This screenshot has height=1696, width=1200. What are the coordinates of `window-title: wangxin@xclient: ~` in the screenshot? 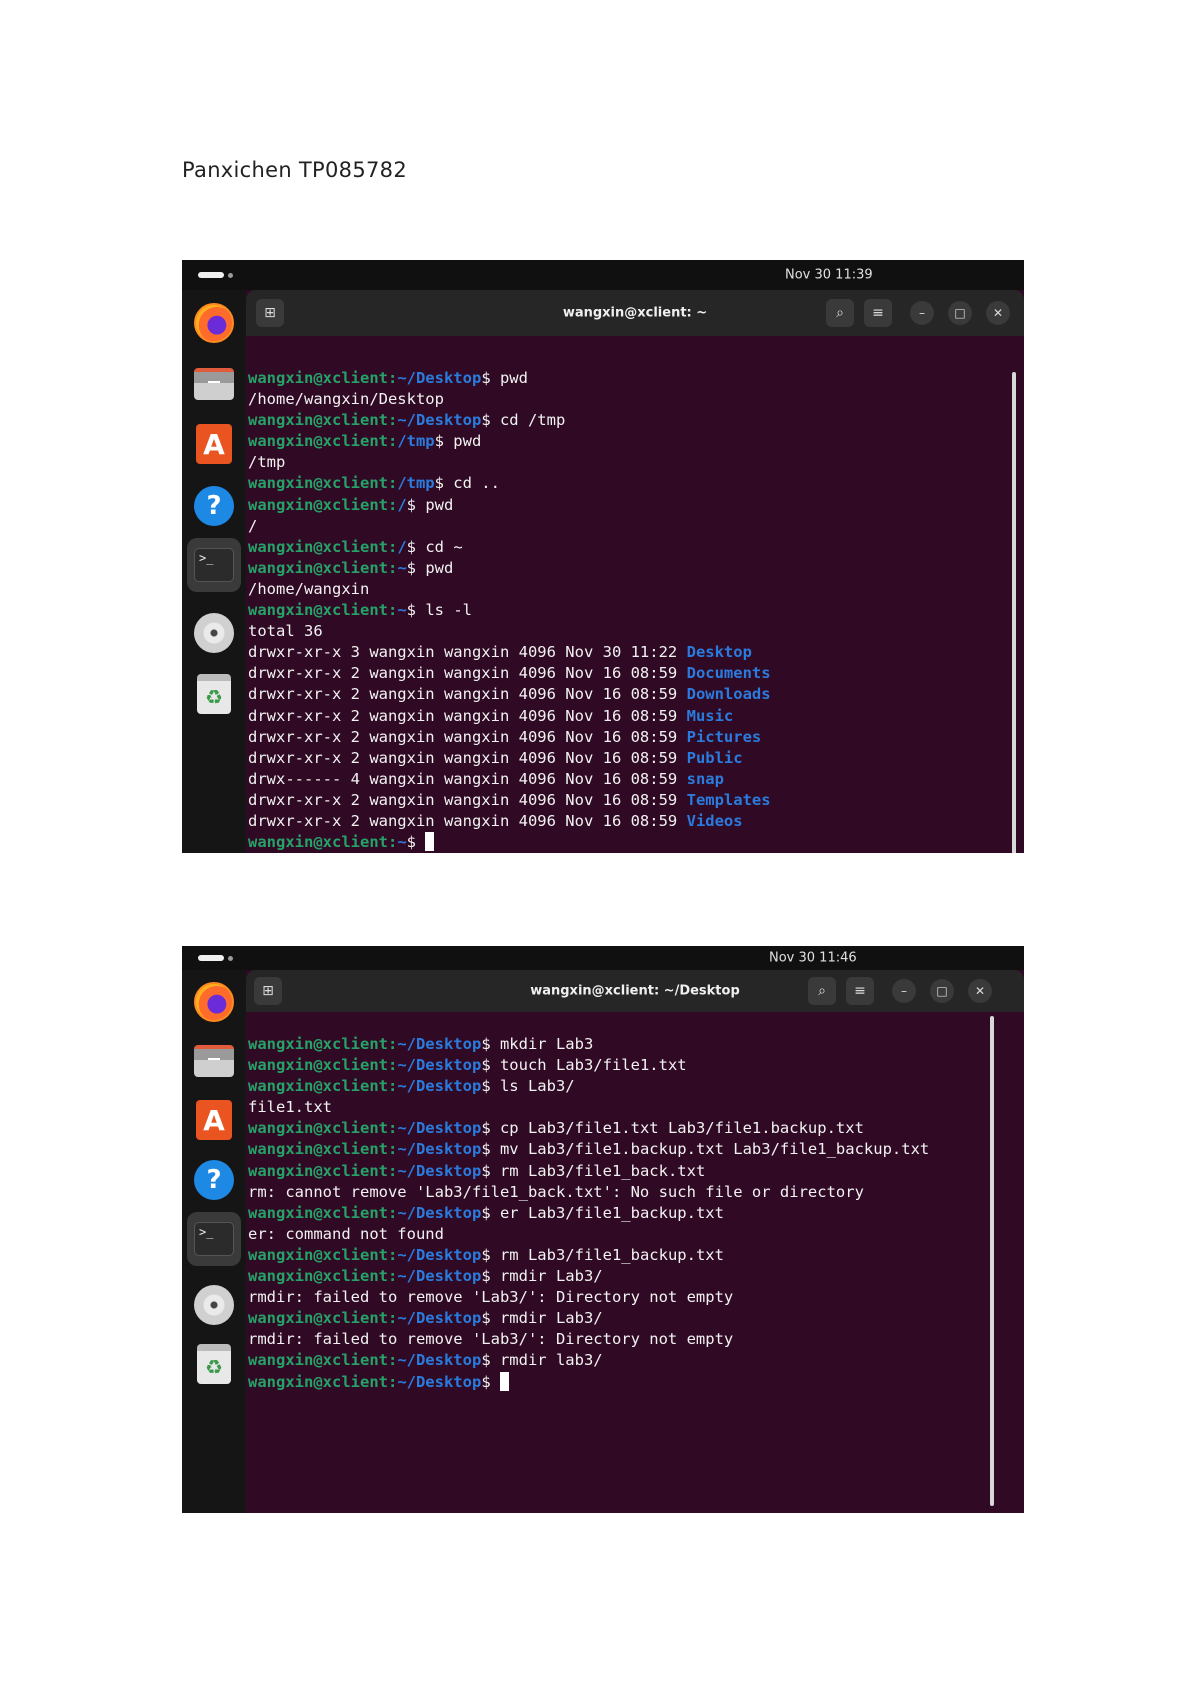 It's located at (635, 313).